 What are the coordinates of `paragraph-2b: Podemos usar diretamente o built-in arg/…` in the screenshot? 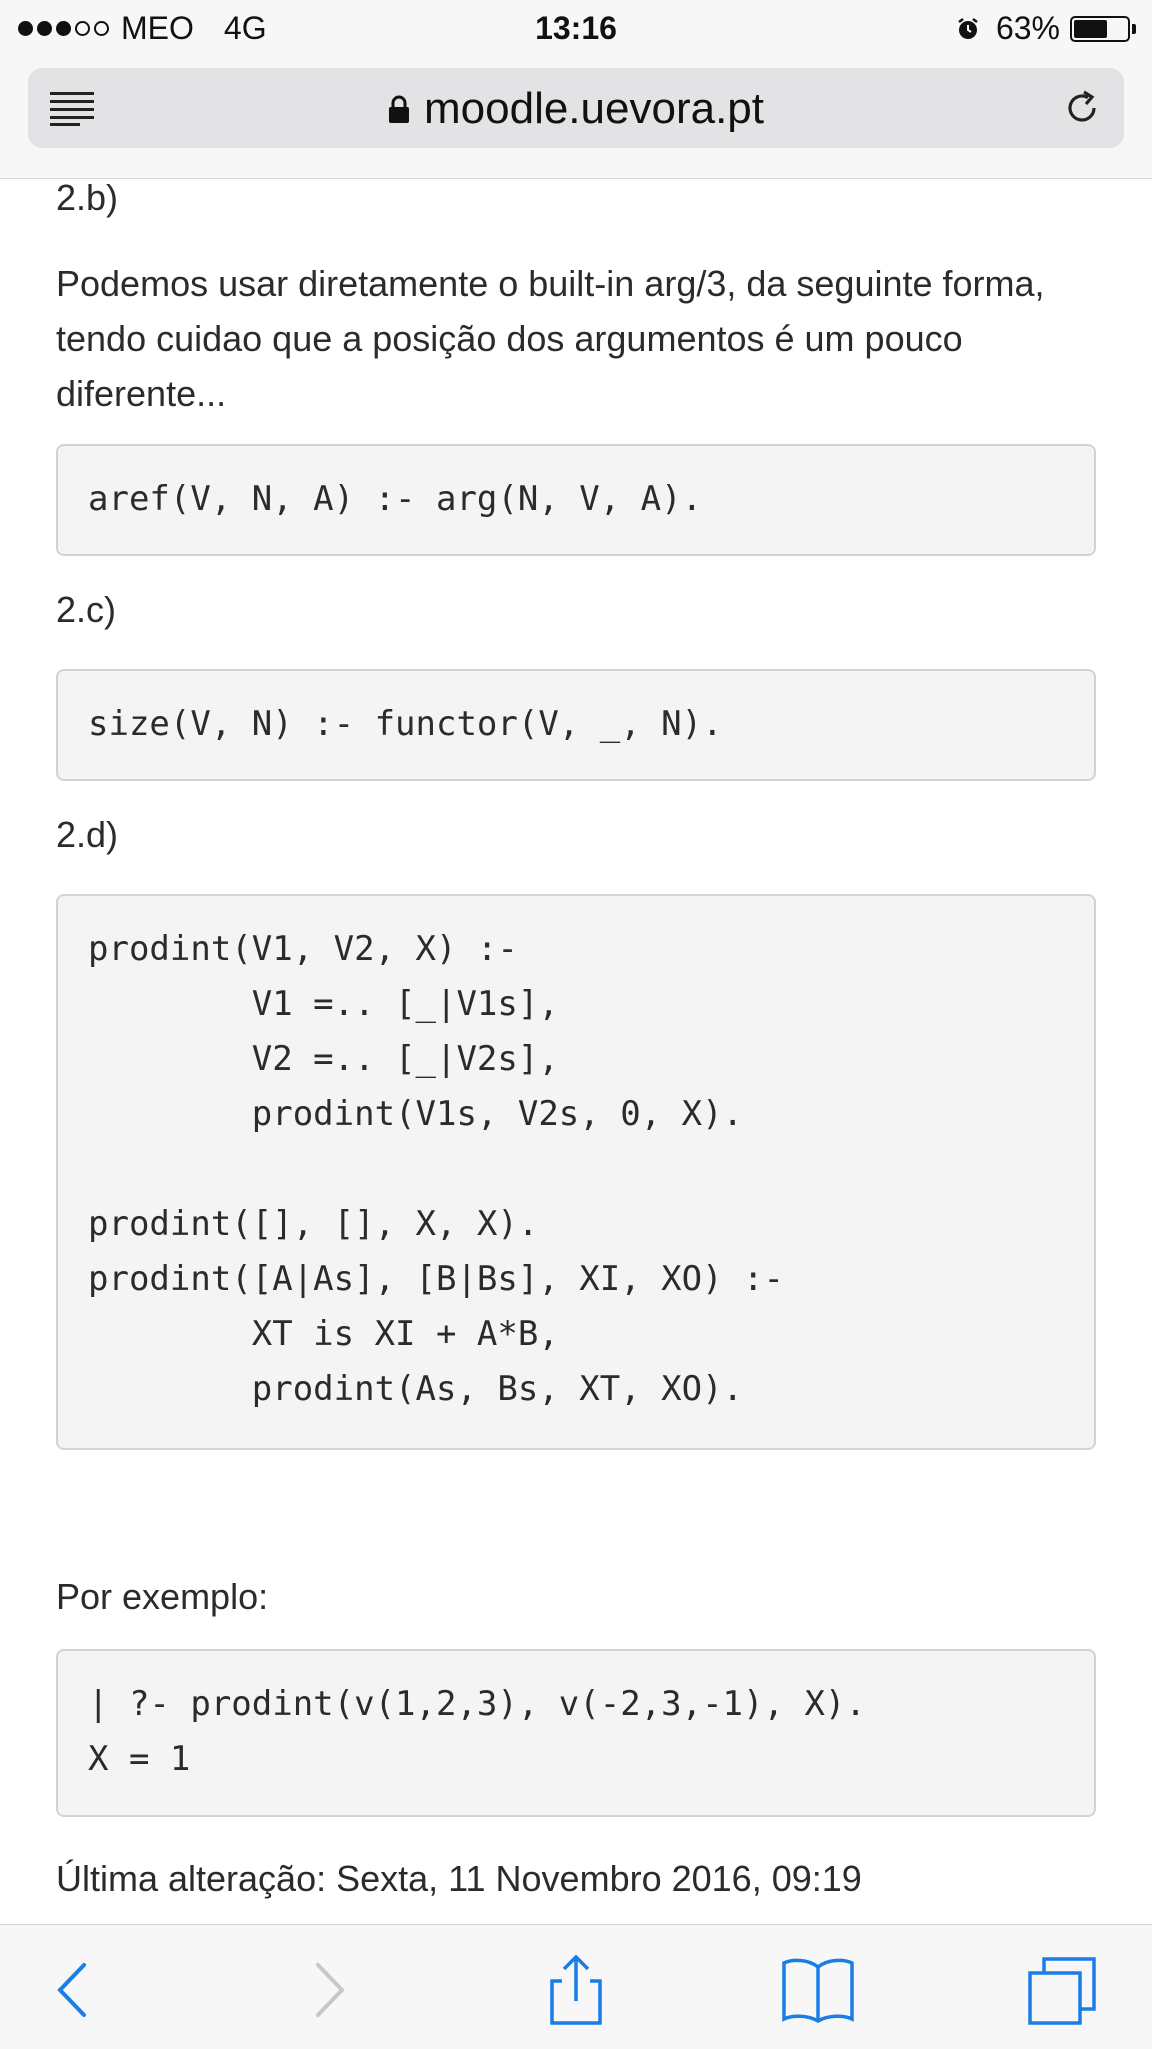 It's located at (550, 338).